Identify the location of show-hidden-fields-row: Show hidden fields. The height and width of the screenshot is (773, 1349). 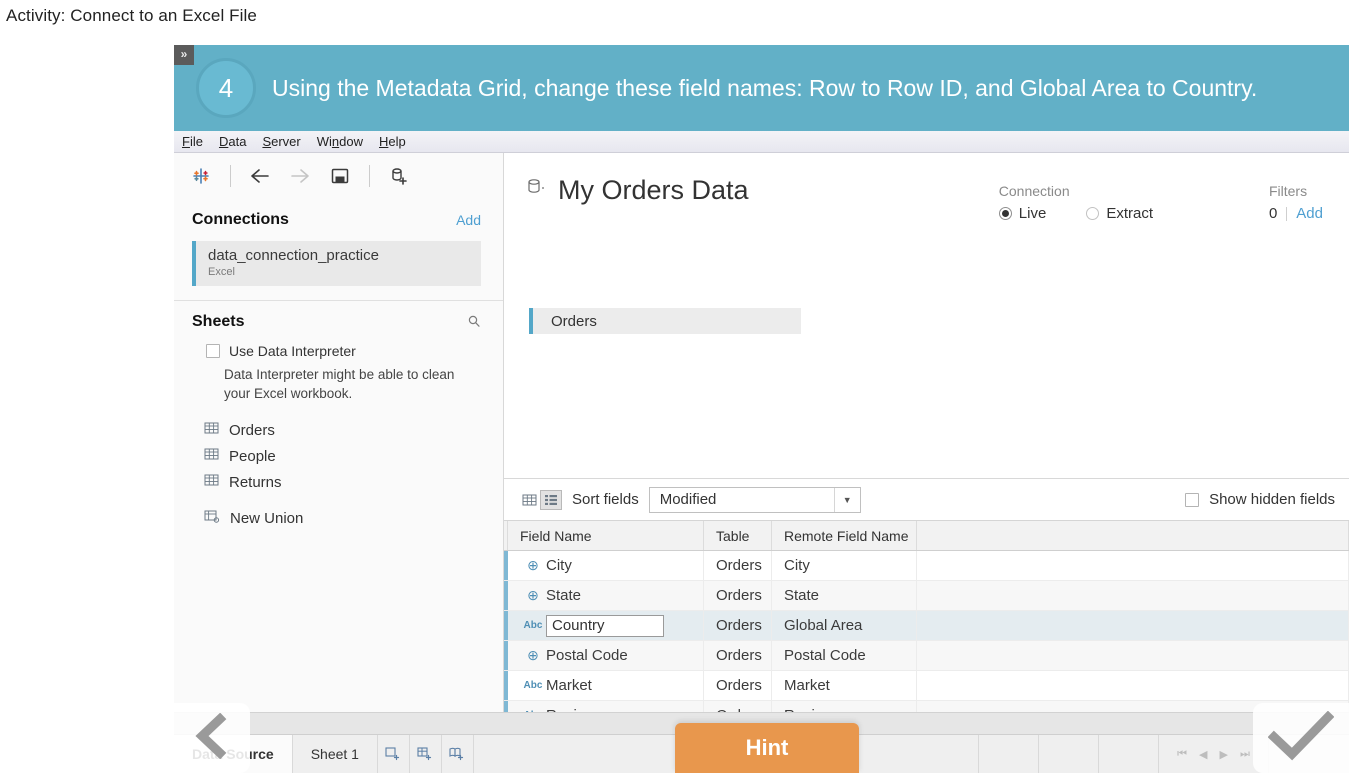
(1260, 499).